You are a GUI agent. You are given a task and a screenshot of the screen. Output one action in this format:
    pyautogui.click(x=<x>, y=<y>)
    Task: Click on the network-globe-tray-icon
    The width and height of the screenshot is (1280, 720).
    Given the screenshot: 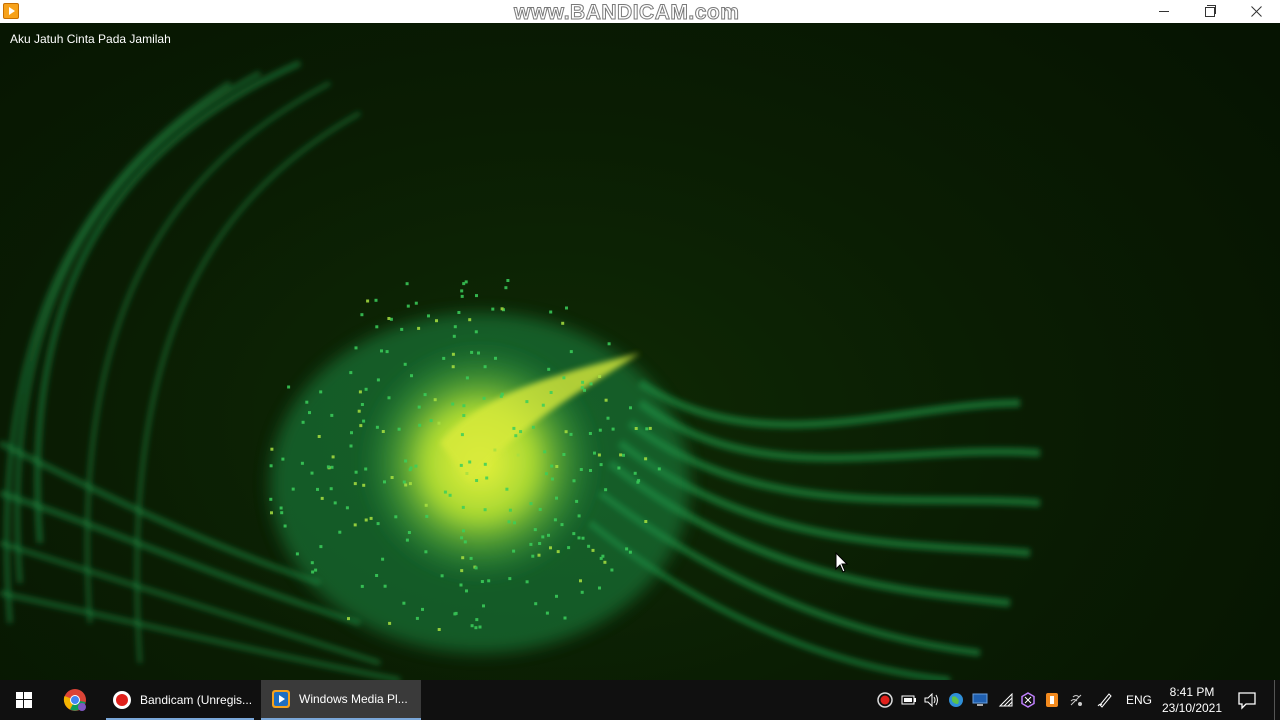 What is the action you would take?
    pyautogui.click(x=956, y=700)
    